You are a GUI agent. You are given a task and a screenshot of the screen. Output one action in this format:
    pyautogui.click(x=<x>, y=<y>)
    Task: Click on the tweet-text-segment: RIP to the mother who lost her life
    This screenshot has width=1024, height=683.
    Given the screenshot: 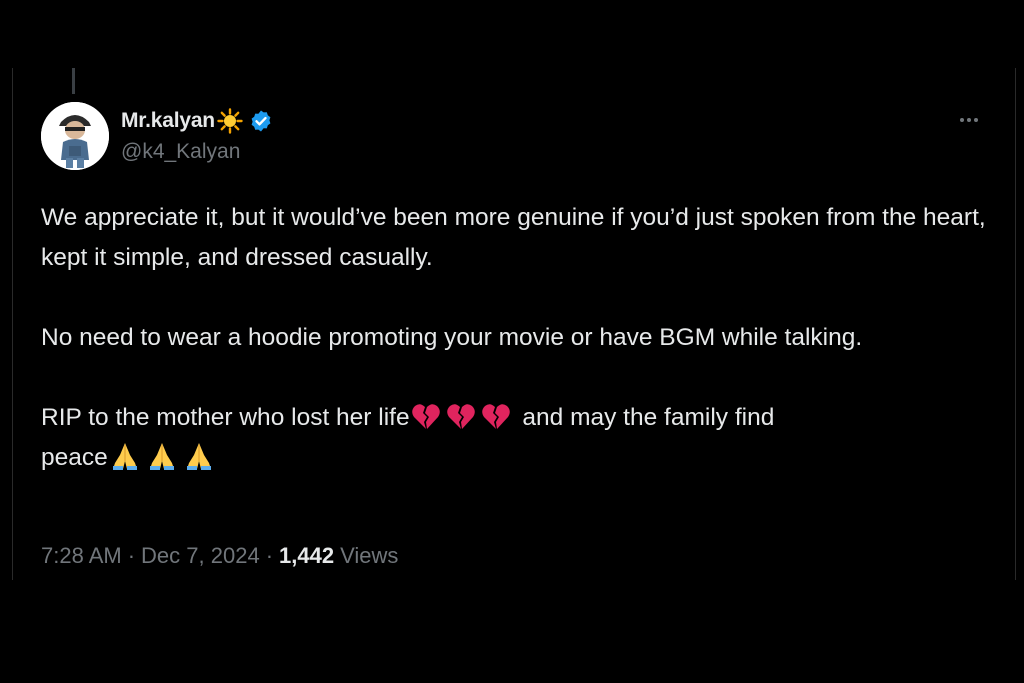 What is the action you would take?
    pyautogui.click(x=225, y=417)
    